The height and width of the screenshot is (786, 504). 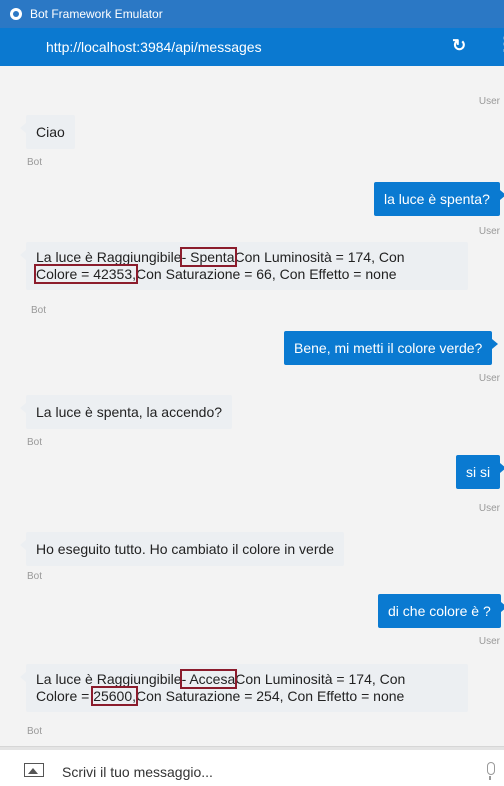 What do you see at coordinates (208, 679) in the screenshot?
I see `highlight-state: - Accesa` at bounding box center [208, 679].